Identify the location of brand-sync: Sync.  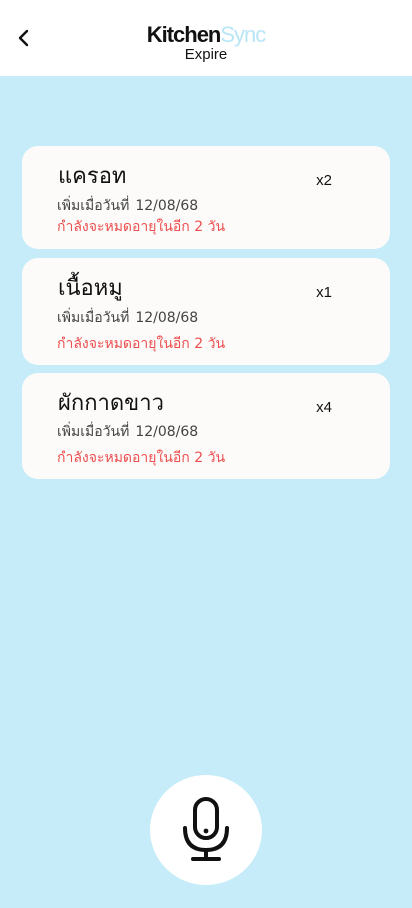
(243, 34).